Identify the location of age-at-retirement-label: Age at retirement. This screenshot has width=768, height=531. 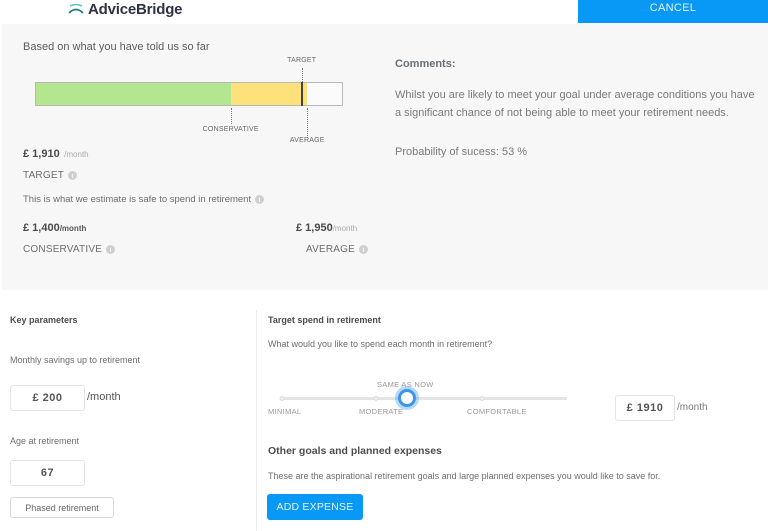
(45, 441).